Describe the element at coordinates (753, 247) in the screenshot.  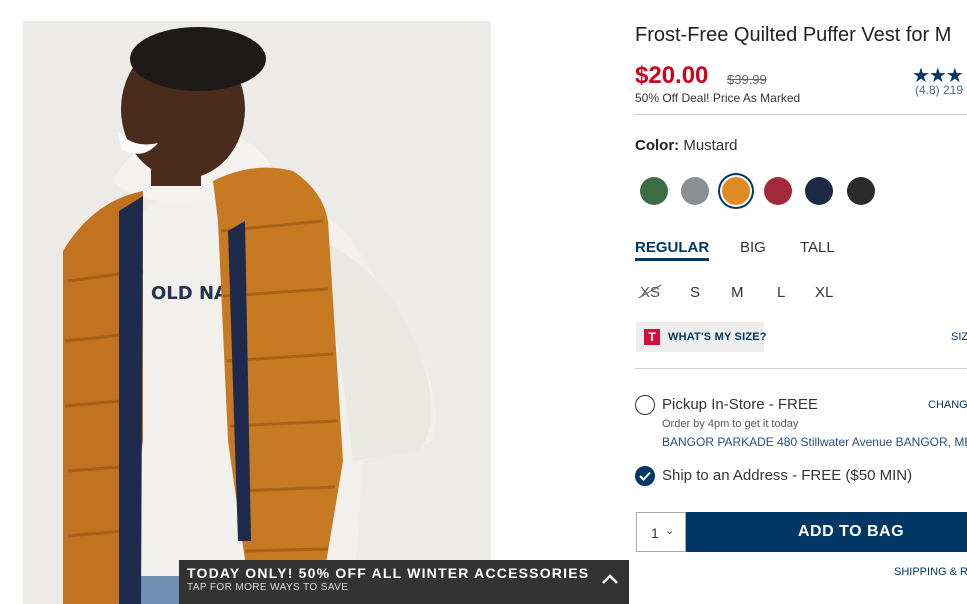
I see `tab-big: BIG` at that location.